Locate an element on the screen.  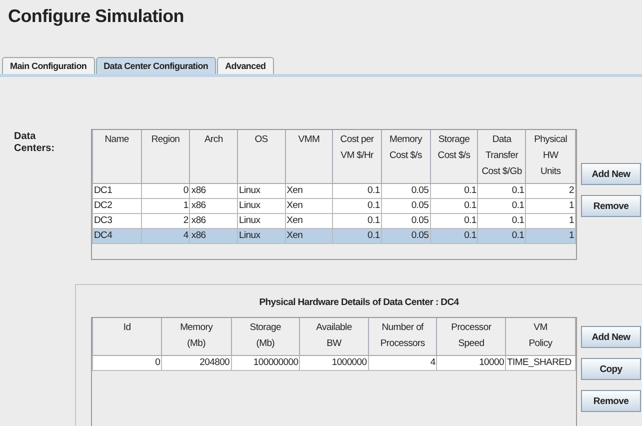
tab: Advanced is located at coordinates (245, 65).